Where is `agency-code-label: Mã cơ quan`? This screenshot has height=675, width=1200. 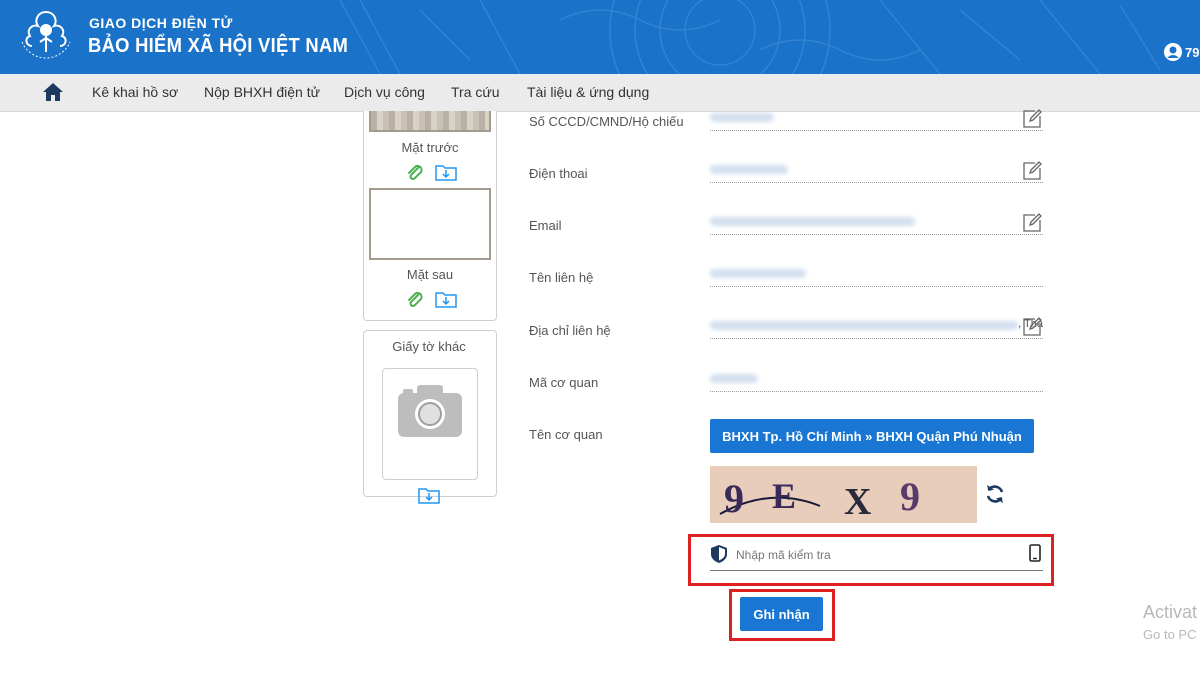
agency-code-label: Mã cơ quan is located at coordinates (564, 382).